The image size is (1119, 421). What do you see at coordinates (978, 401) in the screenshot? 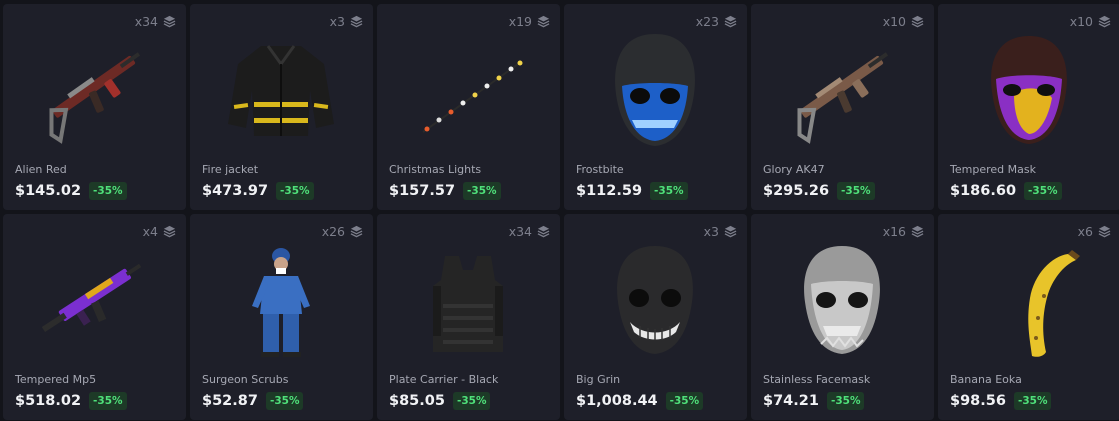
I see `item-price: $98.56` at bounding box center [978, 401].